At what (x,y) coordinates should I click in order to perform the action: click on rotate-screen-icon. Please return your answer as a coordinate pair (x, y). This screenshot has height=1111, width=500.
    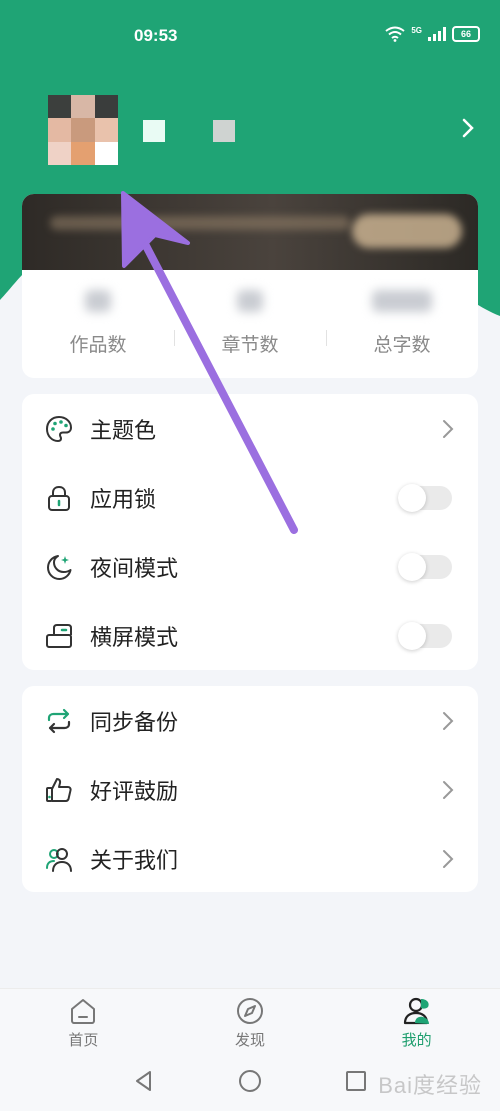
    Looking at the image, I should click on (59, 635).